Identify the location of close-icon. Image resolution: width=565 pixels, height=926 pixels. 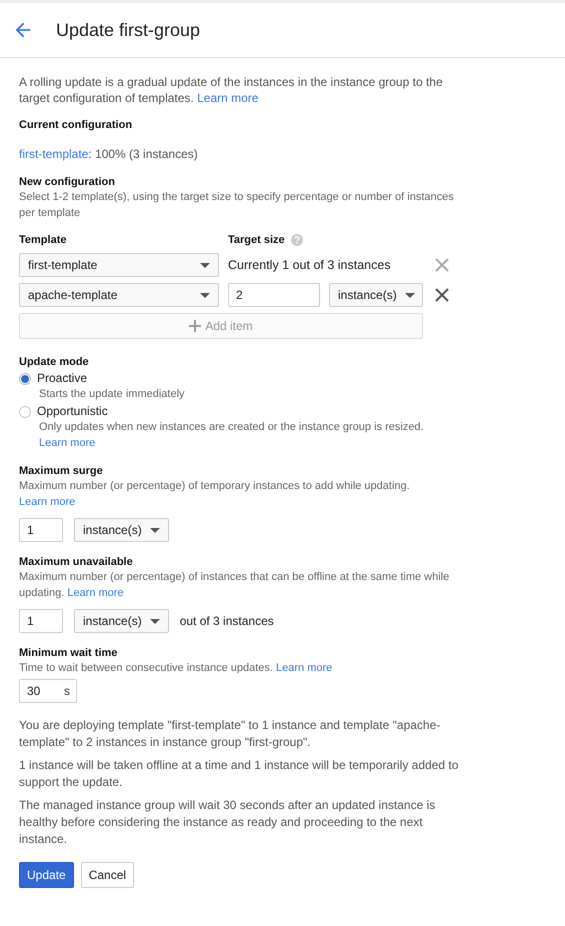
(442, 295).